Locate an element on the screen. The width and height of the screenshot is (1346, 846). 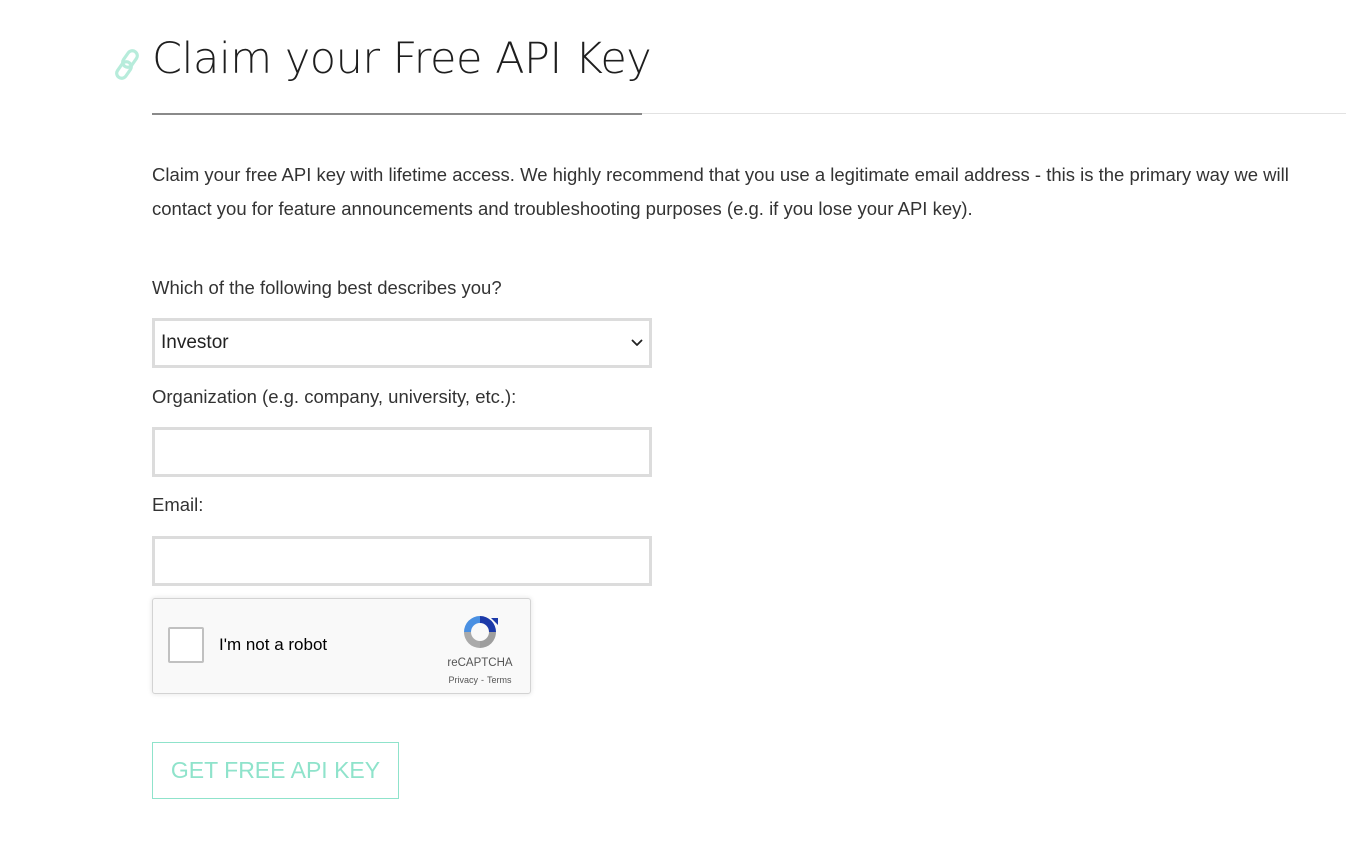
role-select-value: Investor is located at coordinates (195, 342).